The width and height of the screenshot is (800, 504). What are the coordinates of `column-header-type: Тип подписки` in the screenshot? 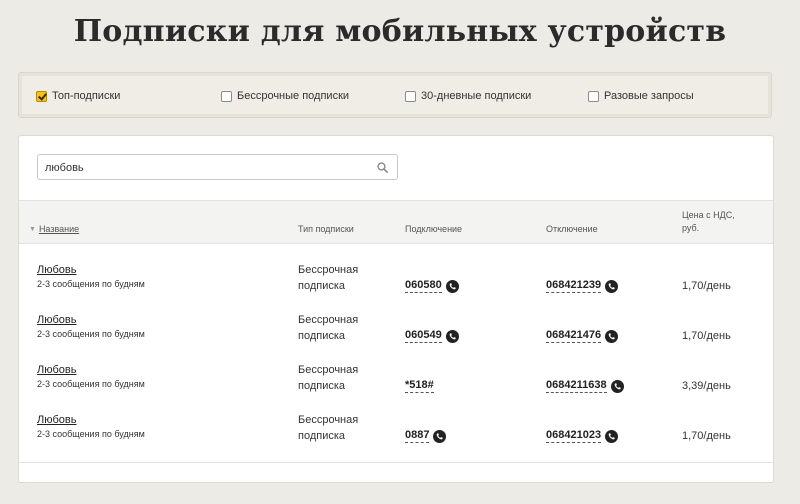 It's located at (326, 229).